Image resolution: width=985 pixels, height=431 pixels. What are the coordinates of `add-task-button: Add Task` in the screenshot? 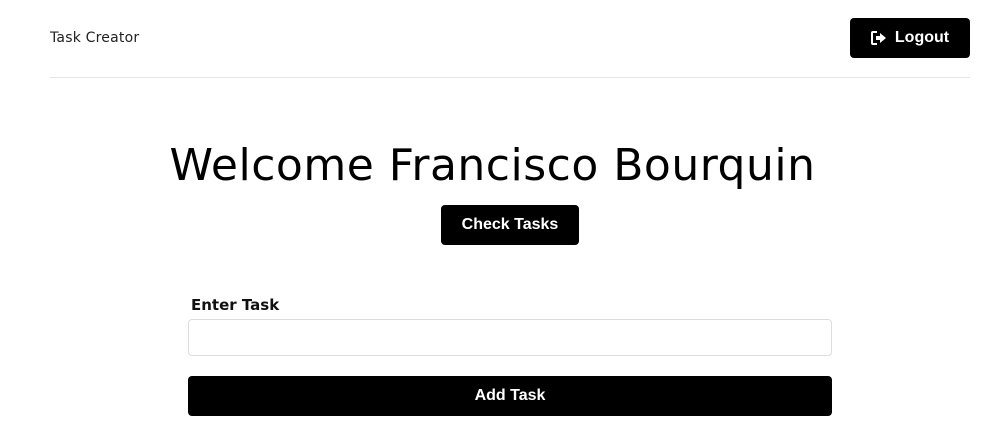 It's located at (510, 396).